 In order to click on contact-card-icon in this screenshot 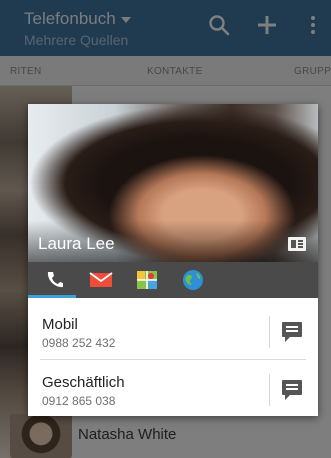, I will do `click(297, 244)`.